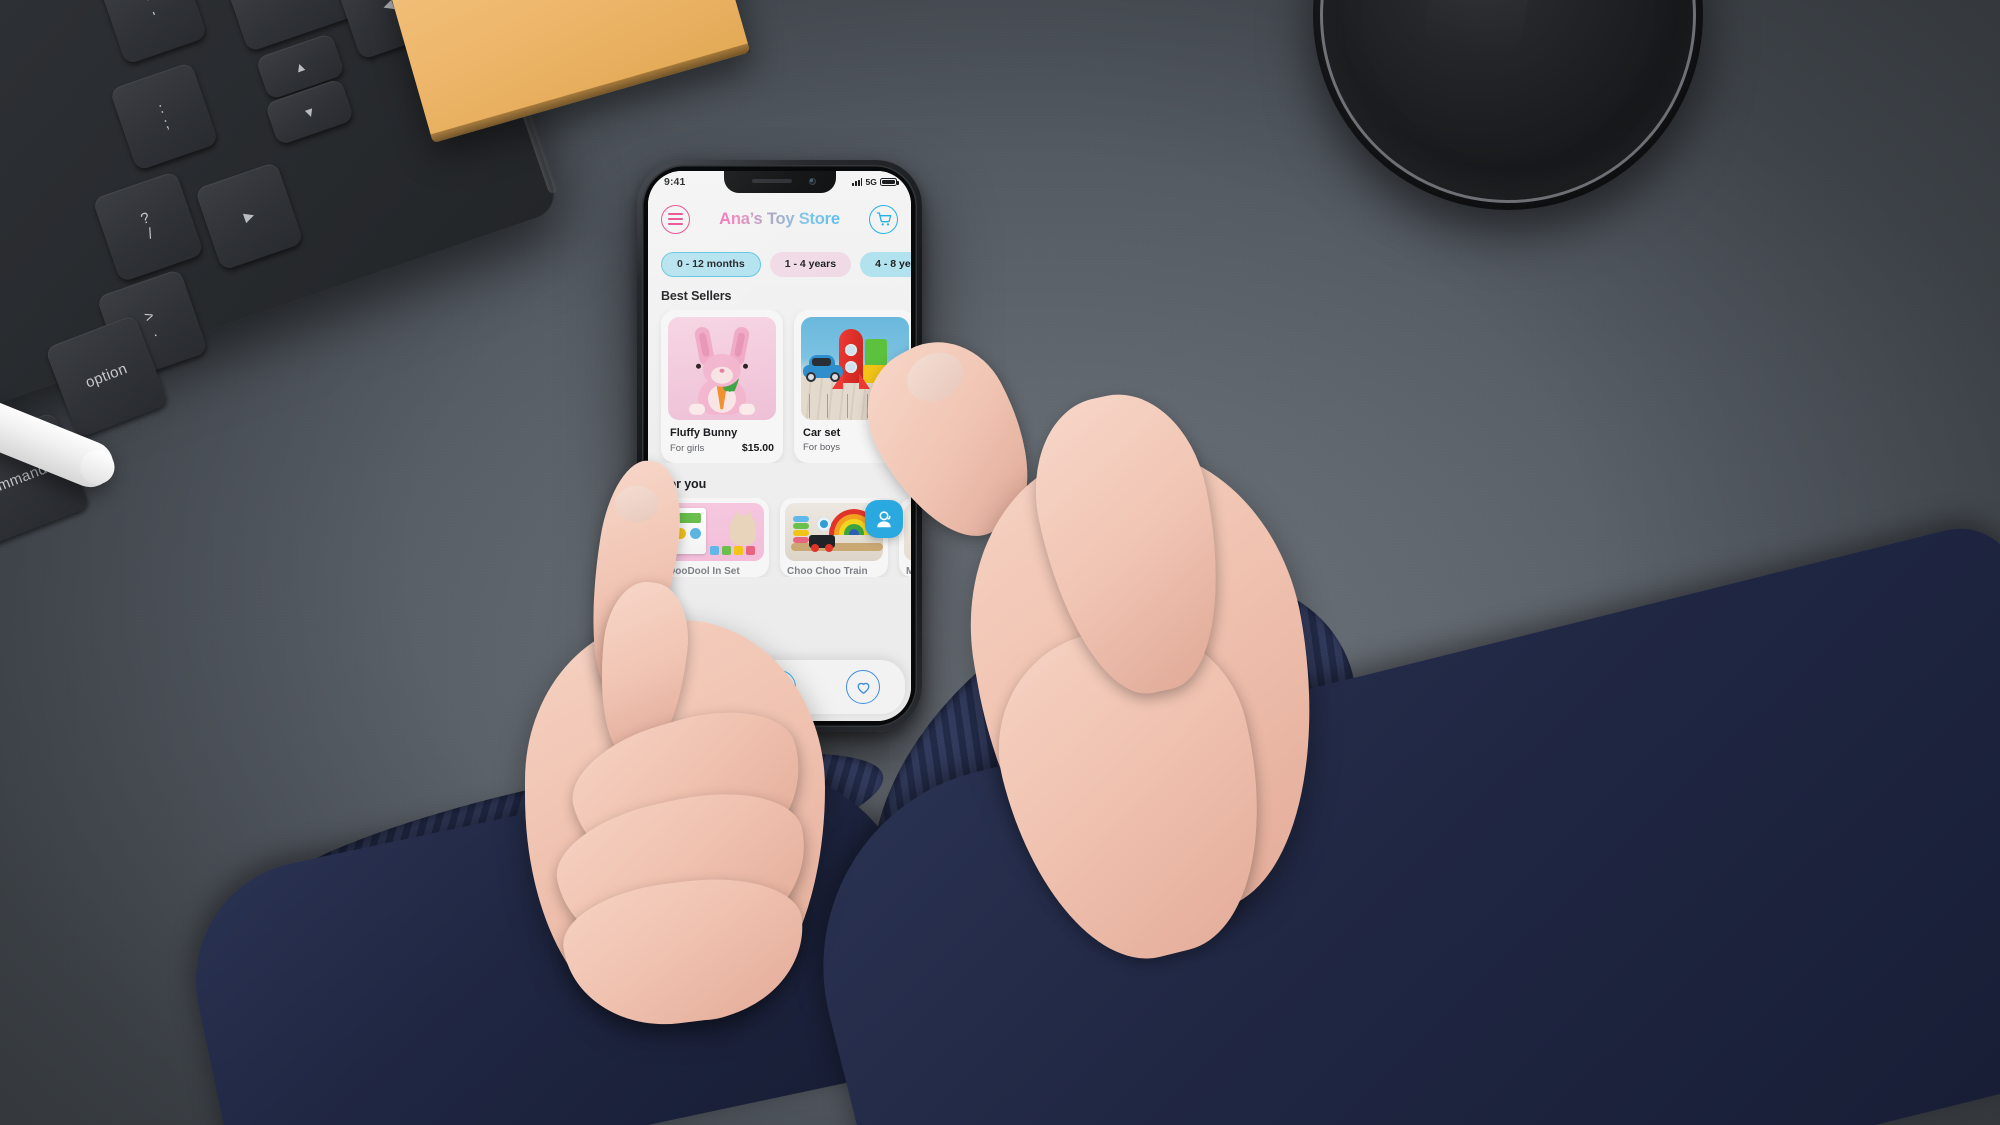 The image size is (2000, 1125). Describe the element at coordinates (893, 264) in the screenshot. I see `chip-label: 4 - 8 ye` at that location.